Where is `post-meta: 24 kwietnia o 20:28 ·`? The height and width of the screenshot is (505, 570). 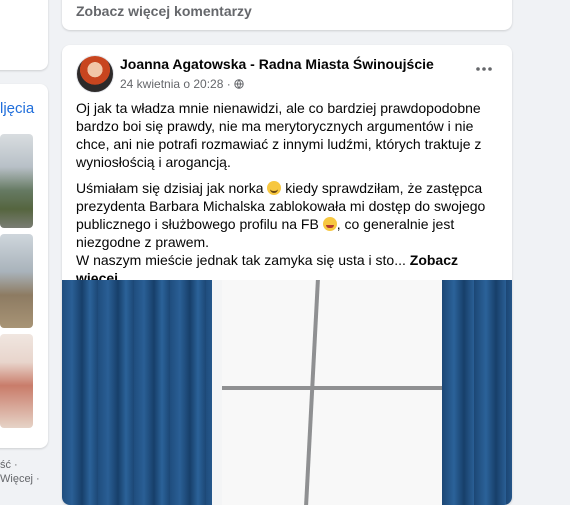
post-meta: 24 kwietnia o 20:28 · is located at coordinates (182, 84).